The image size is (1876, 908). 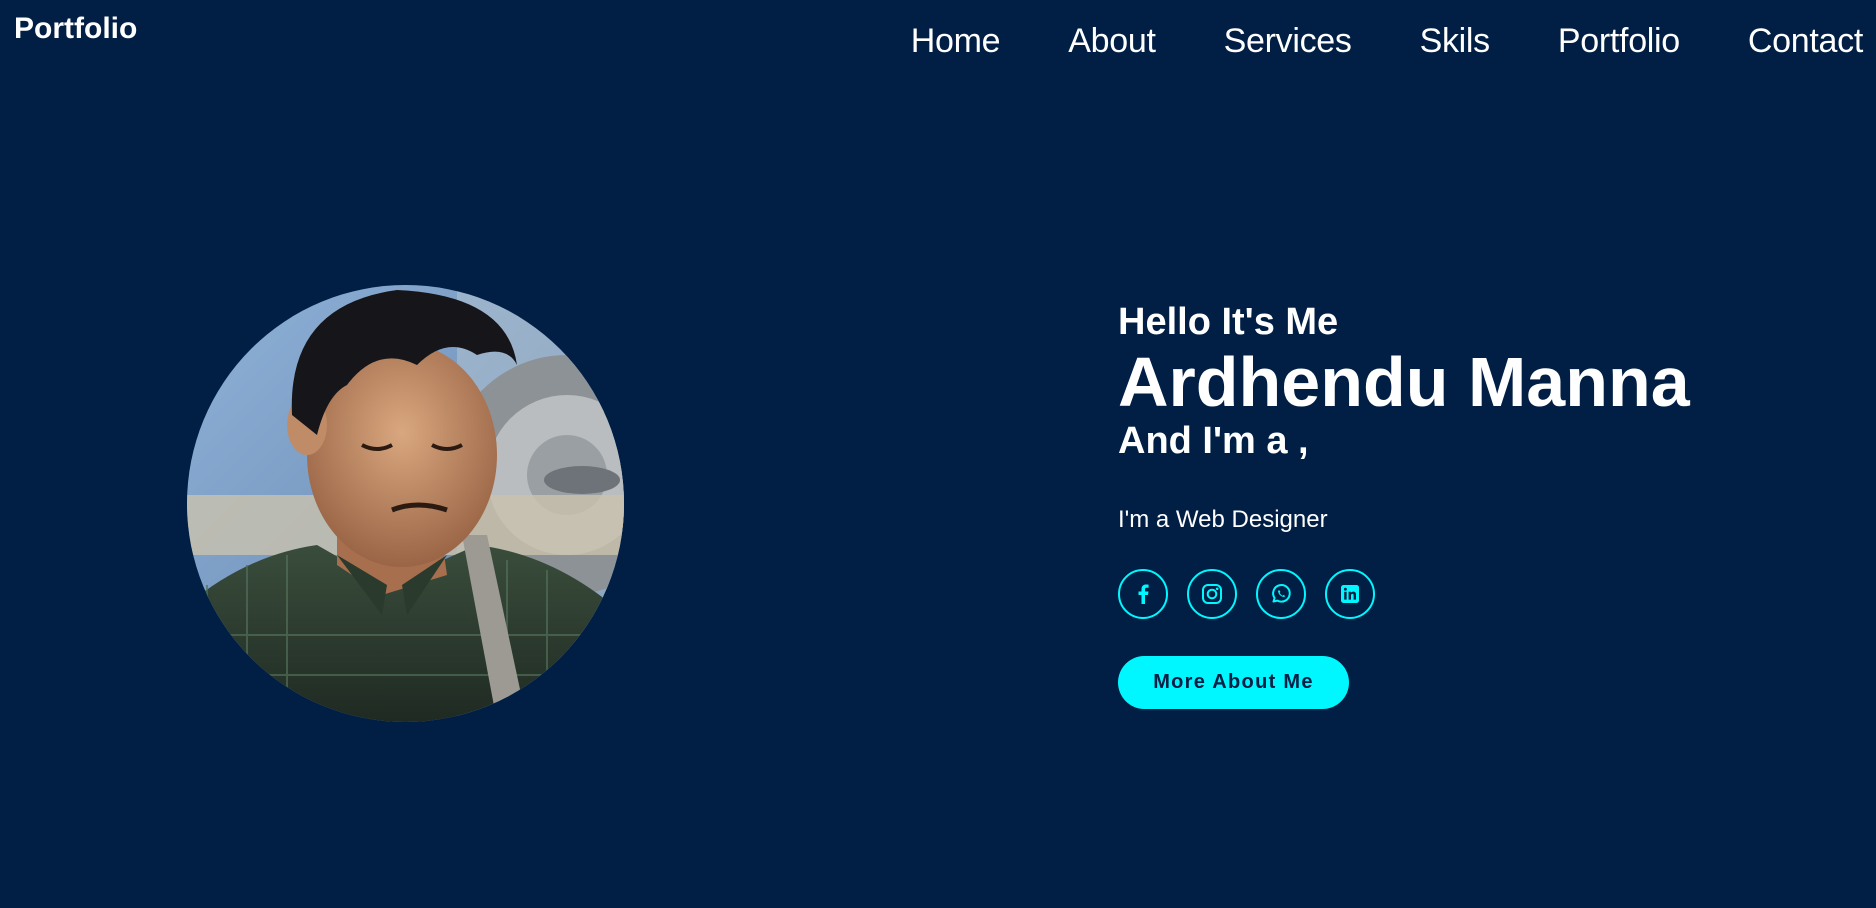 I want to click on nav-contact: Contact, so click(x=1805, y=41).